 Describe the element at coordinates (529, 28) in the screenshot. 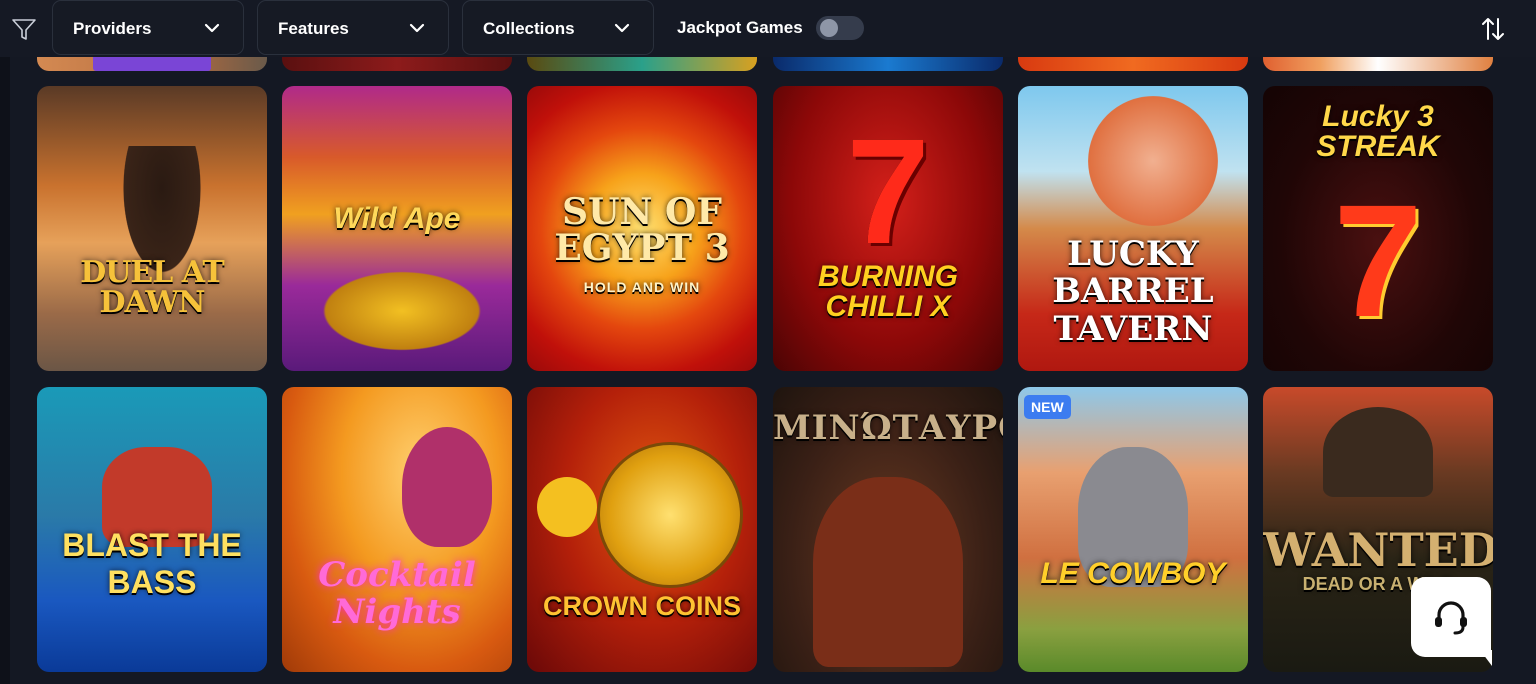

I see `collections-label: Collections` at that location.